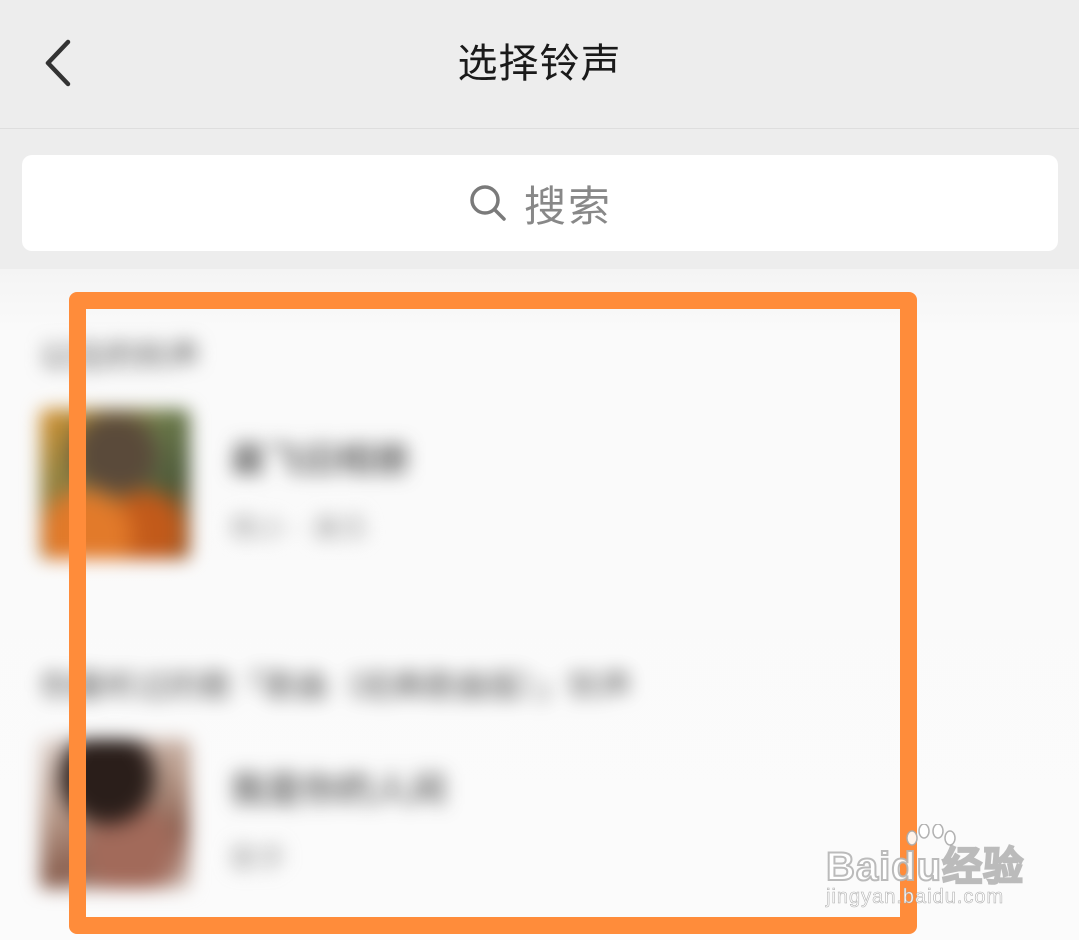 The width and height of the screenshot is (1079, 940). What do you see at coordinates (490, 814) in the screenshot?
I see `list-item: 我是你的人间 歌手` at bounding box center [490, 814].